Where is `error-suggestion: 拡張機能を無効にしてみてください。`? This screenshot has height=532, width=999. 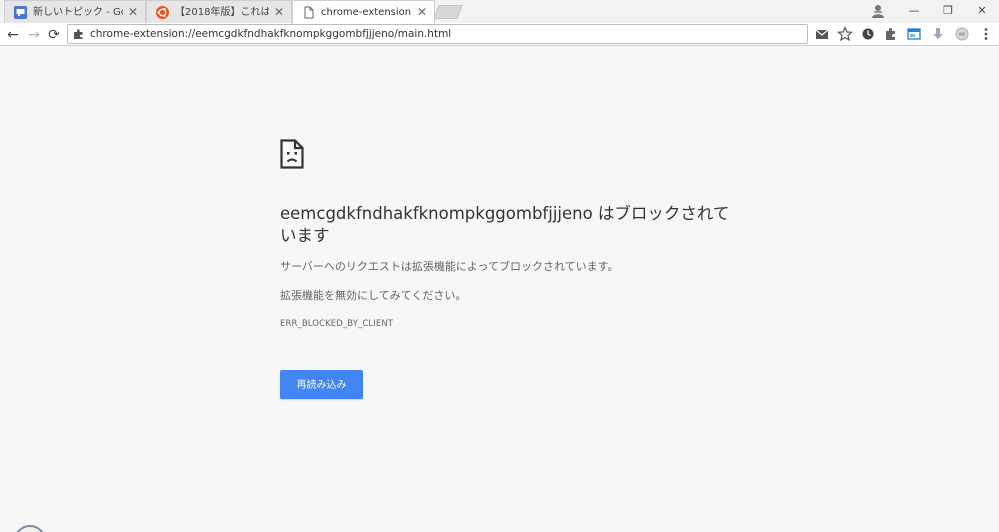
error-suggestion: 拡張機能を無効にしてみてください。 is located at coordinates (373, 295).